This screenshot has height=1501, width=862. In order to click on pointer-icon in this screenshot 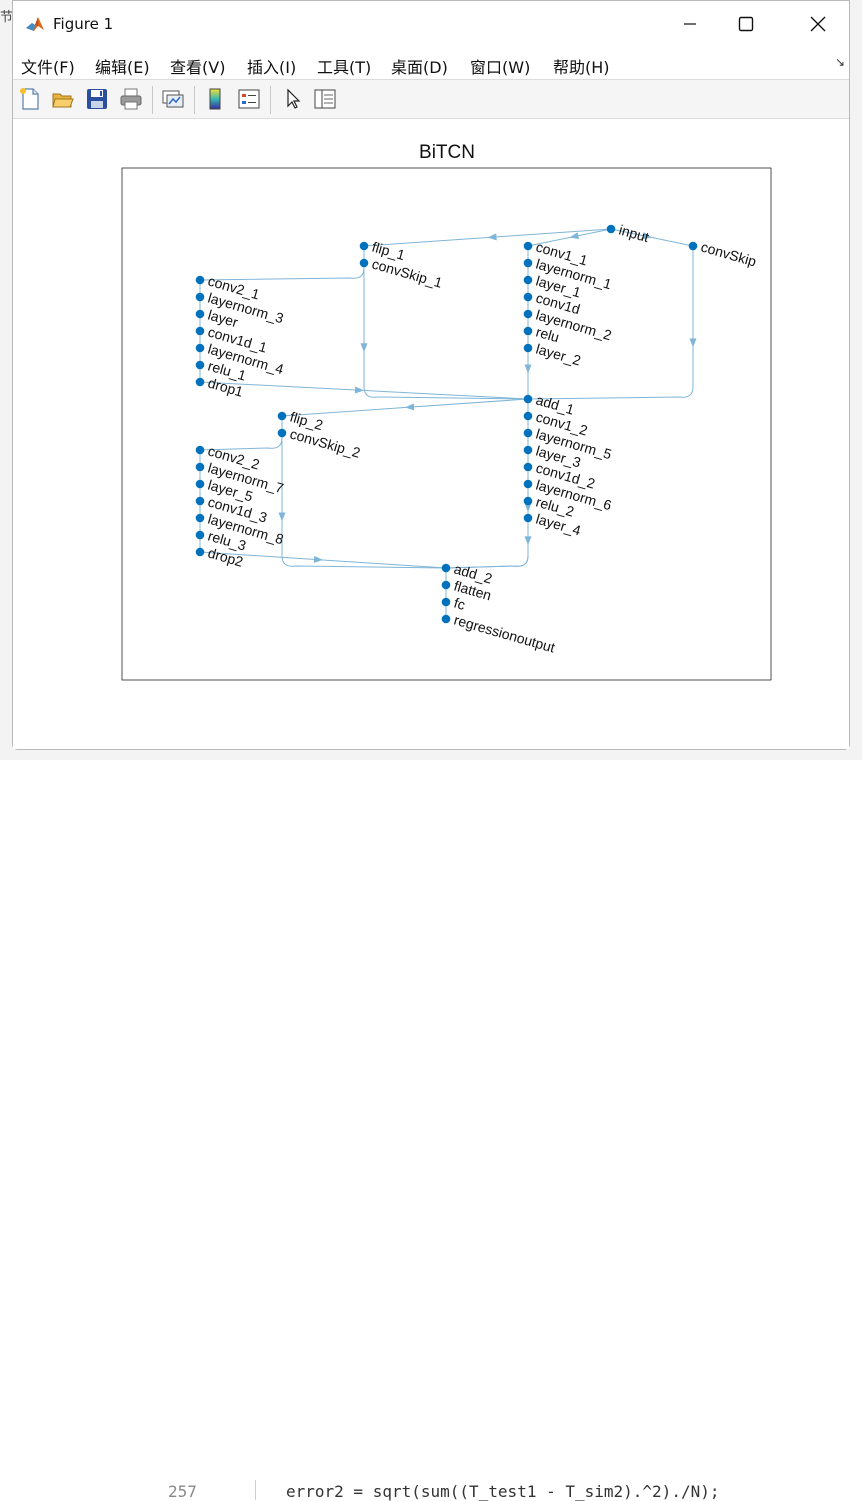, I will do `click(293, 99)`.